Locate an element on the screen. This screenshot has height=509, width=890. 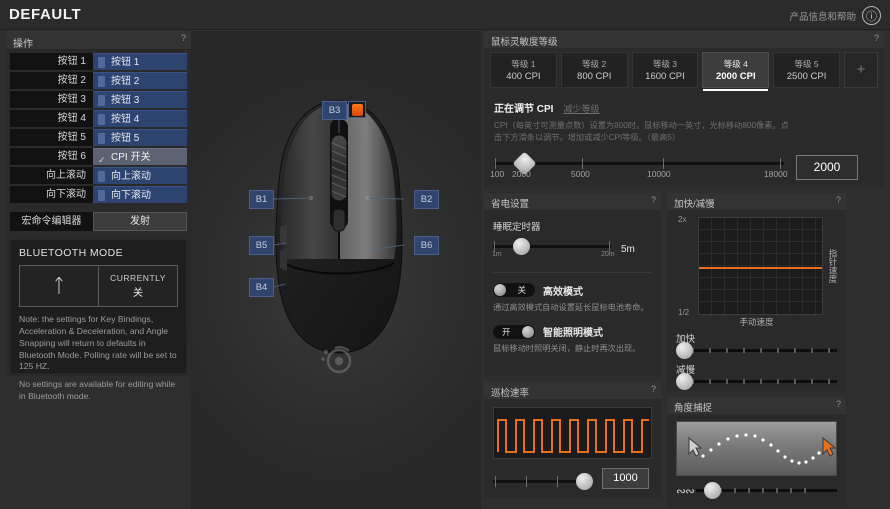
callout-b5: B5 is located at coordinates (261, 245).